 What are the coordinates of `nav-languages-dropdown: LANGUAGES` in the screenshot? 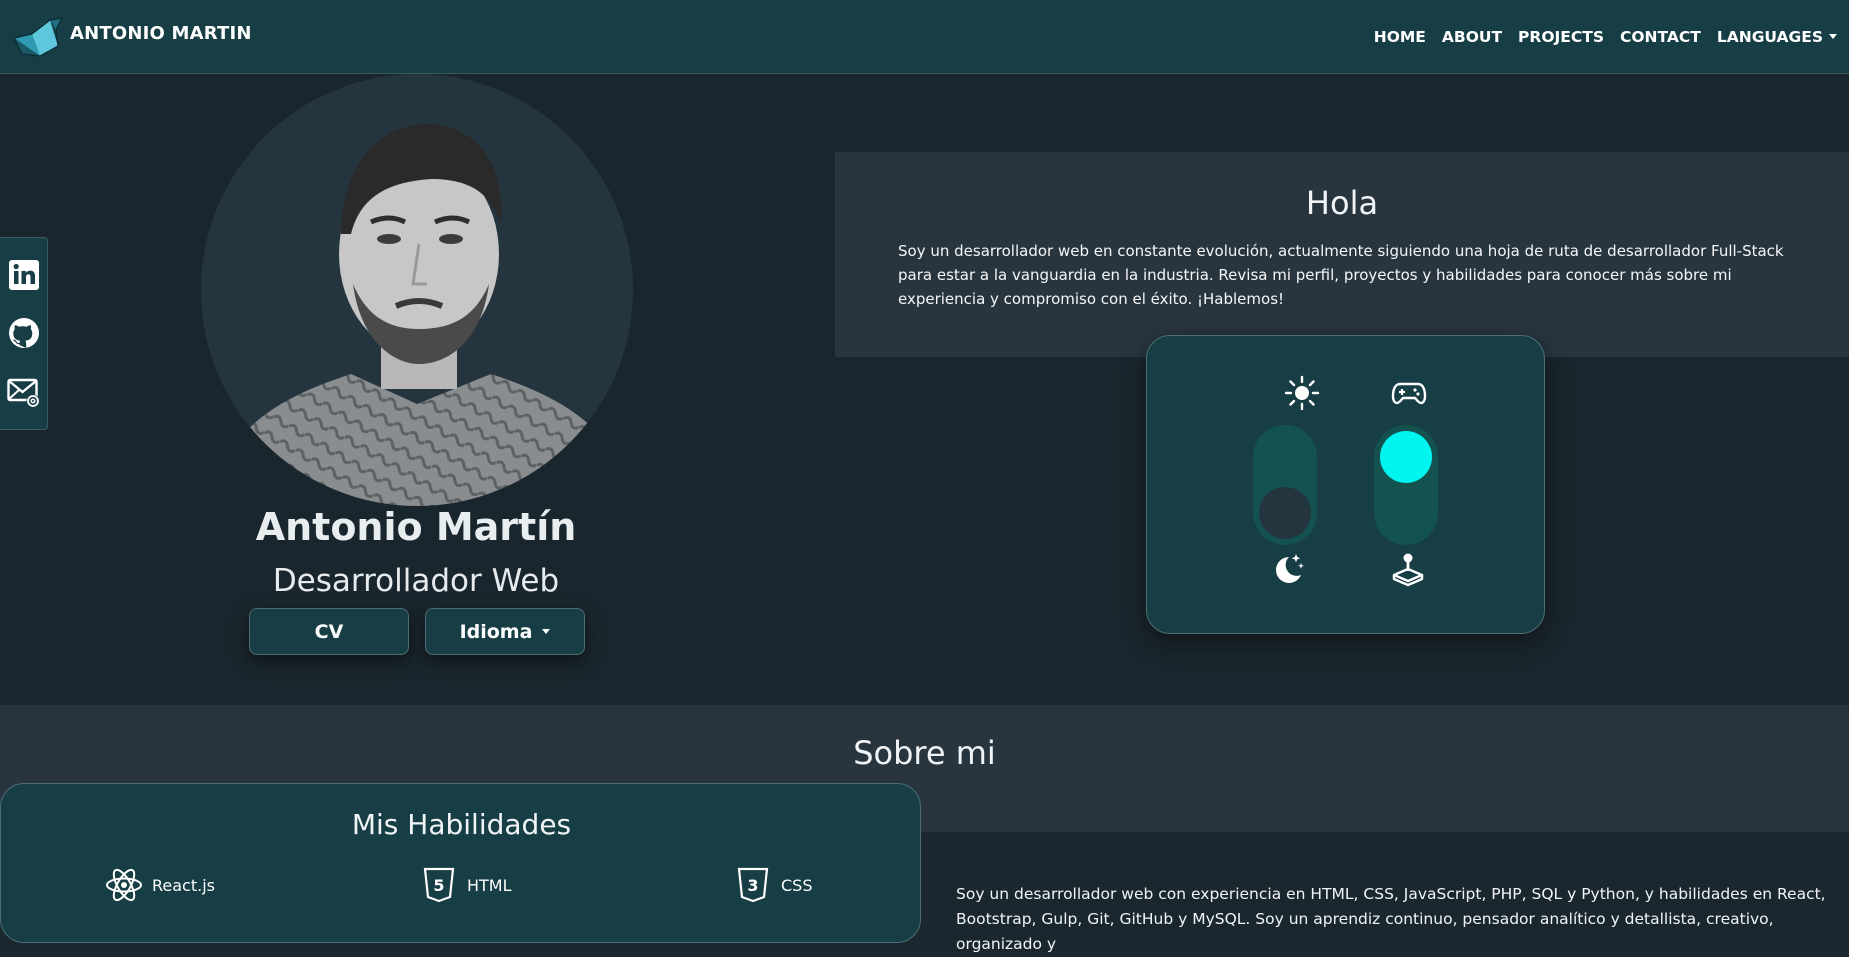 It's located at (1777, 37).